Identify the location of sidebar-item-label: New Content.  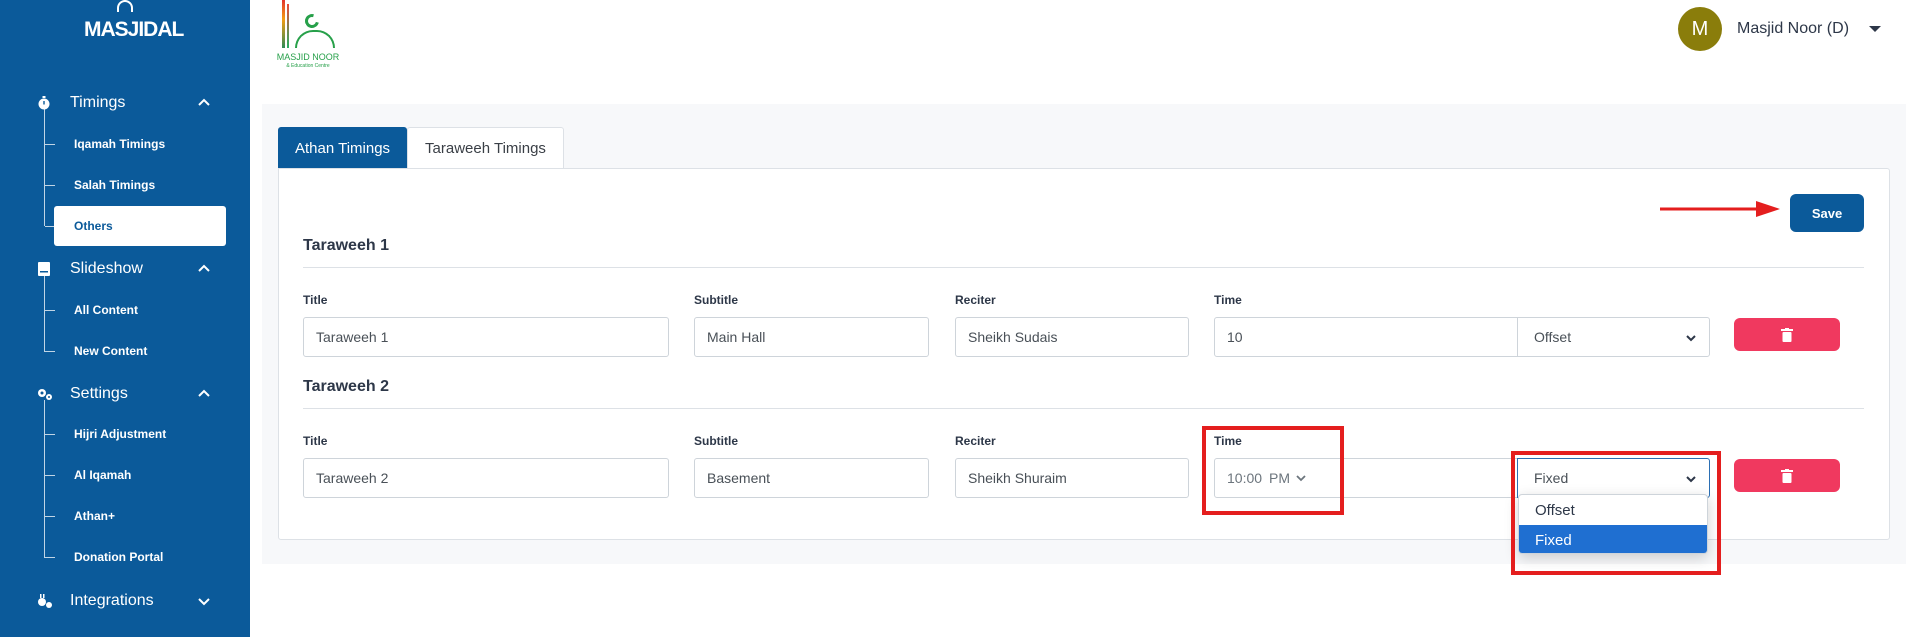
(111, 351).